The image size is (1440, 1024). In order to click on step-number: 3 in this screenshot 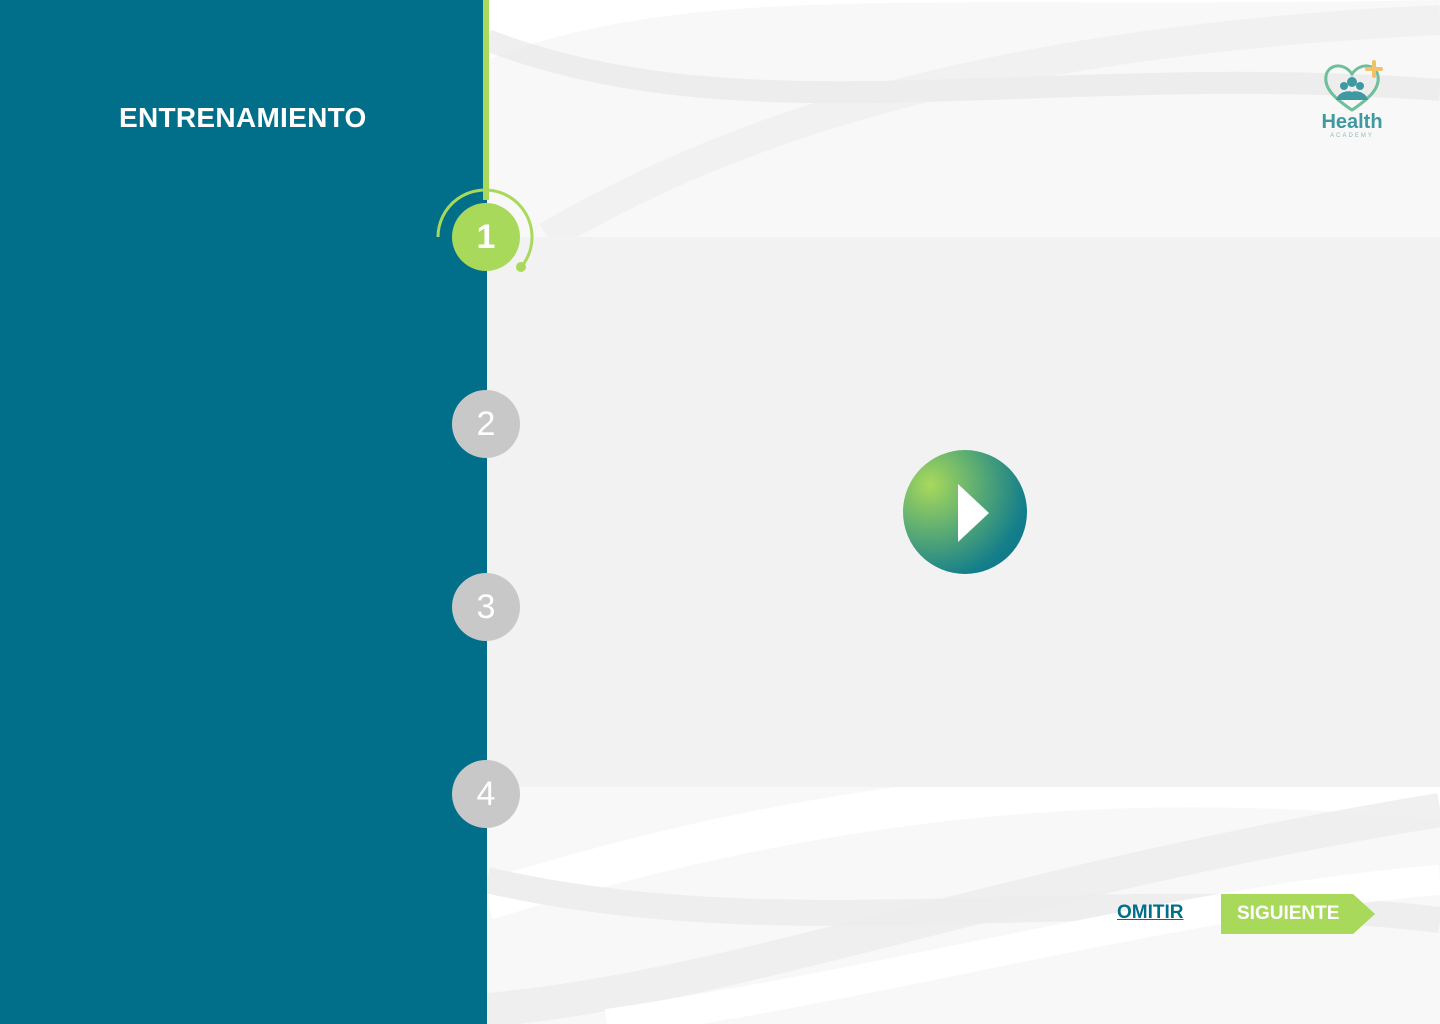, I will do `click(486, 606)`.